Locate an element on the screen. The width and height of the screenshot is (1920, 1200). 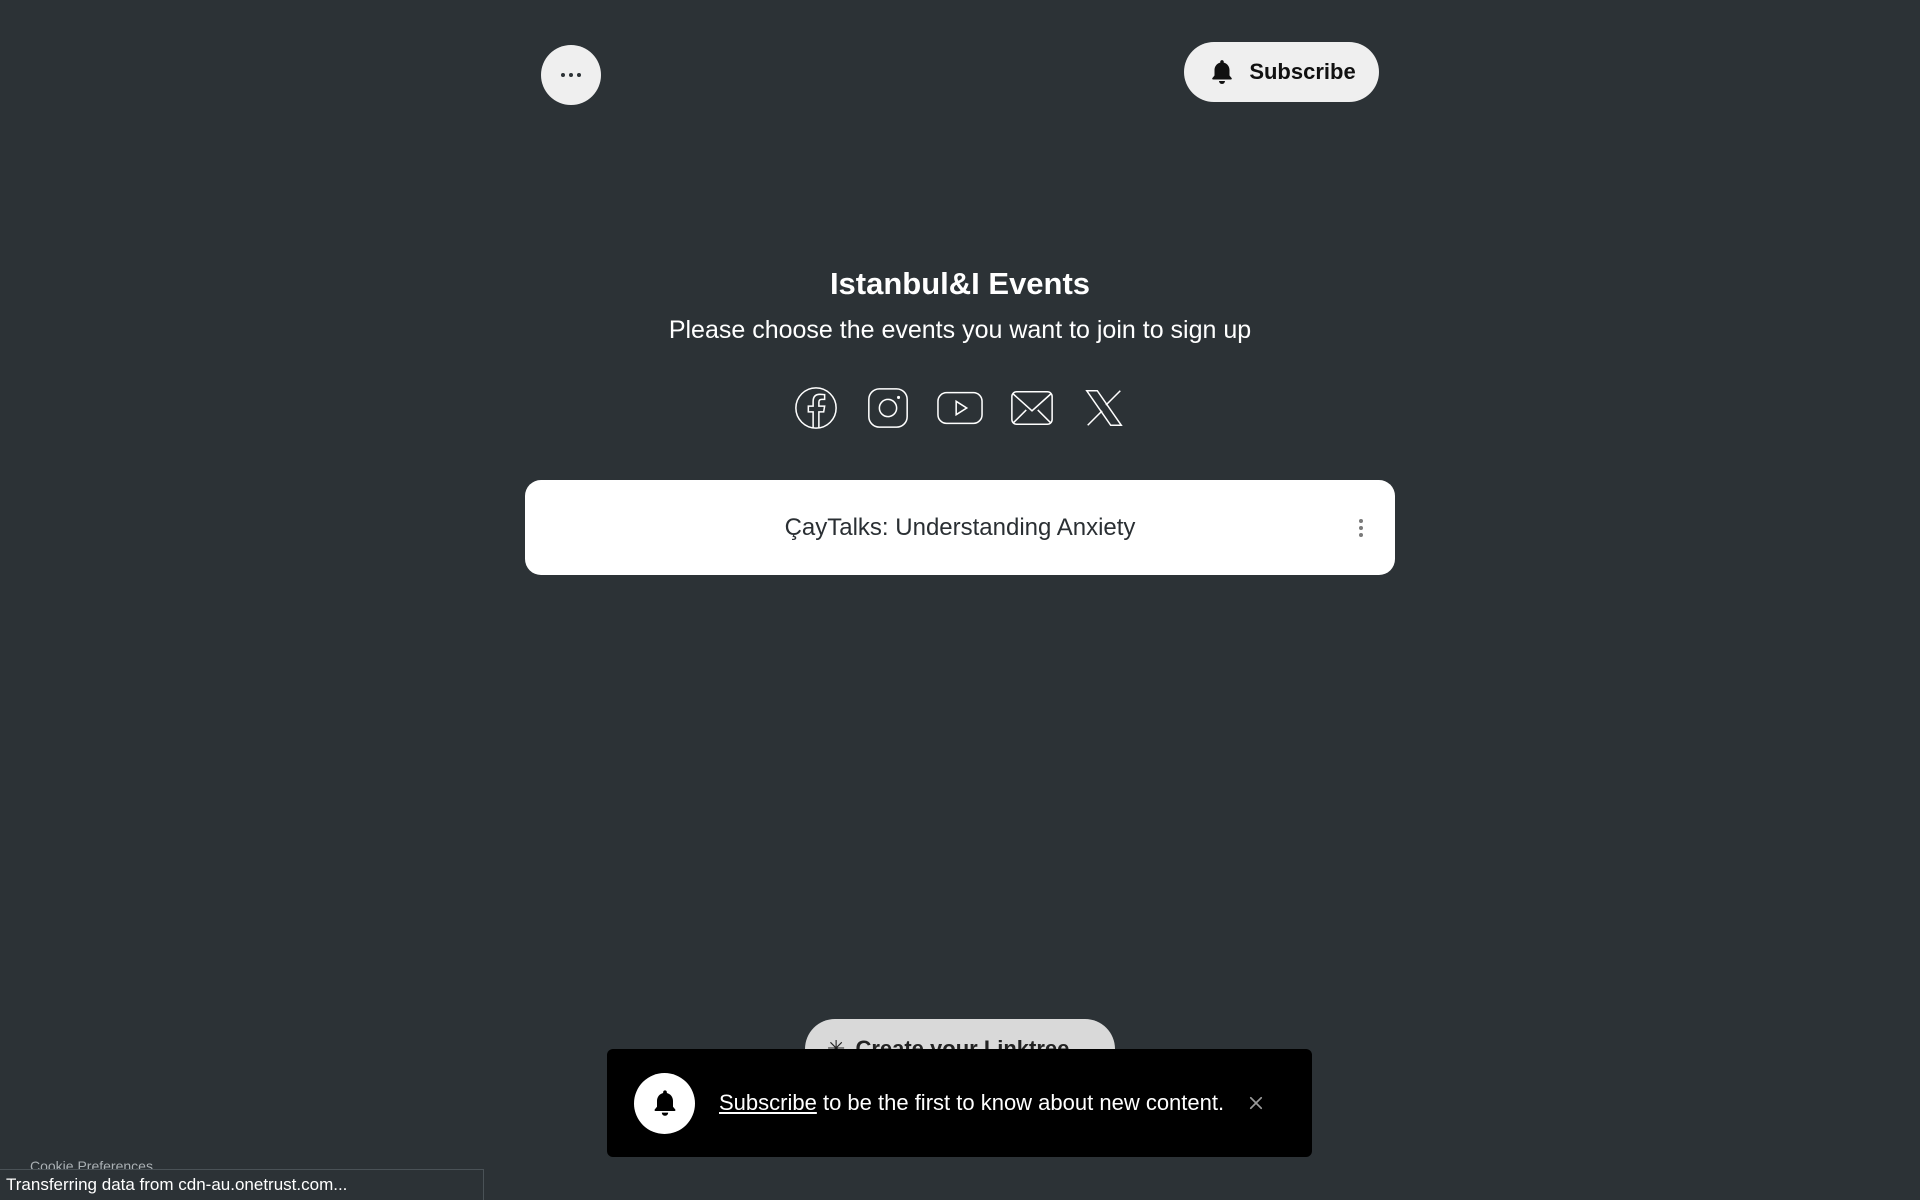
link-card-caytalks: ÇayTalks: Understanding Anxiety is located at coordinates (960, 527).